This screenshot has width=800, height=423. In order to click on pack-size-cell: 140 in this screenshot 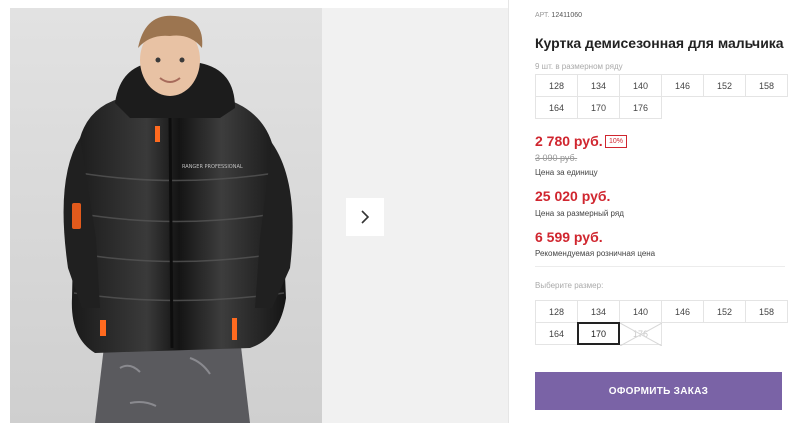, I will do `click(640, 85)`.